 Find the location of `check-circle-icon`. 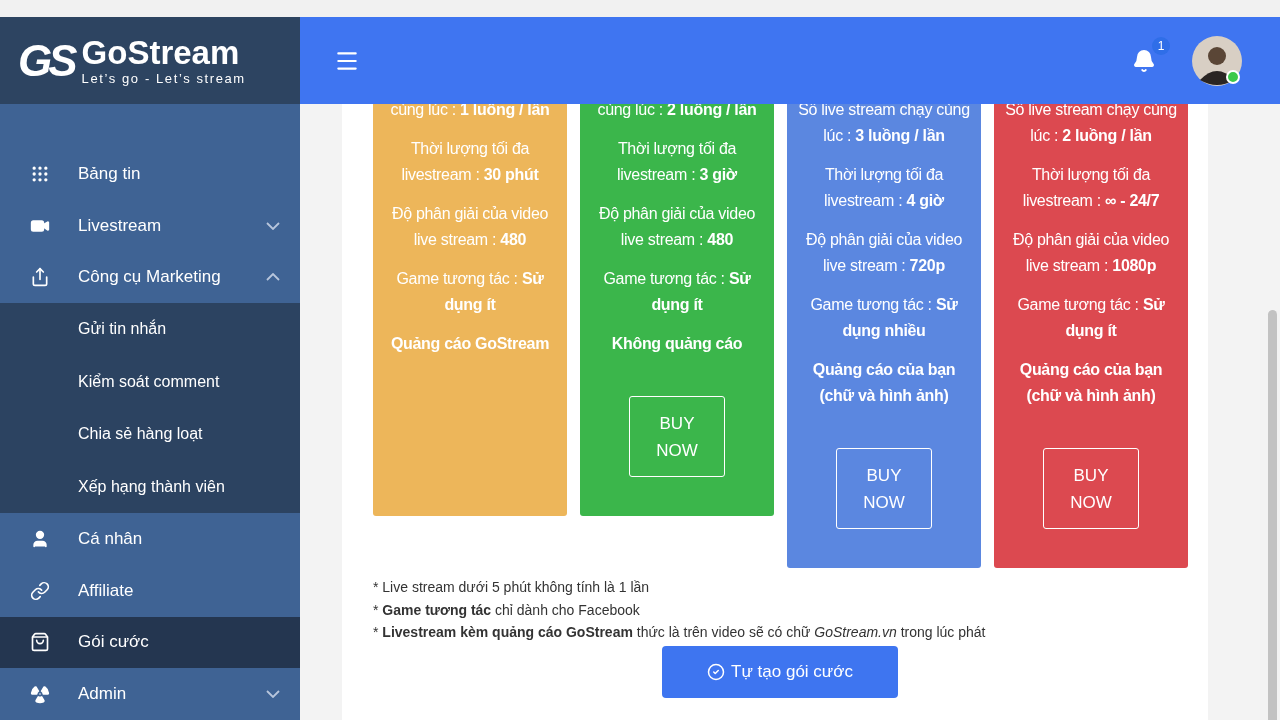

check-circle-icon is located at coordinates (716, 671).